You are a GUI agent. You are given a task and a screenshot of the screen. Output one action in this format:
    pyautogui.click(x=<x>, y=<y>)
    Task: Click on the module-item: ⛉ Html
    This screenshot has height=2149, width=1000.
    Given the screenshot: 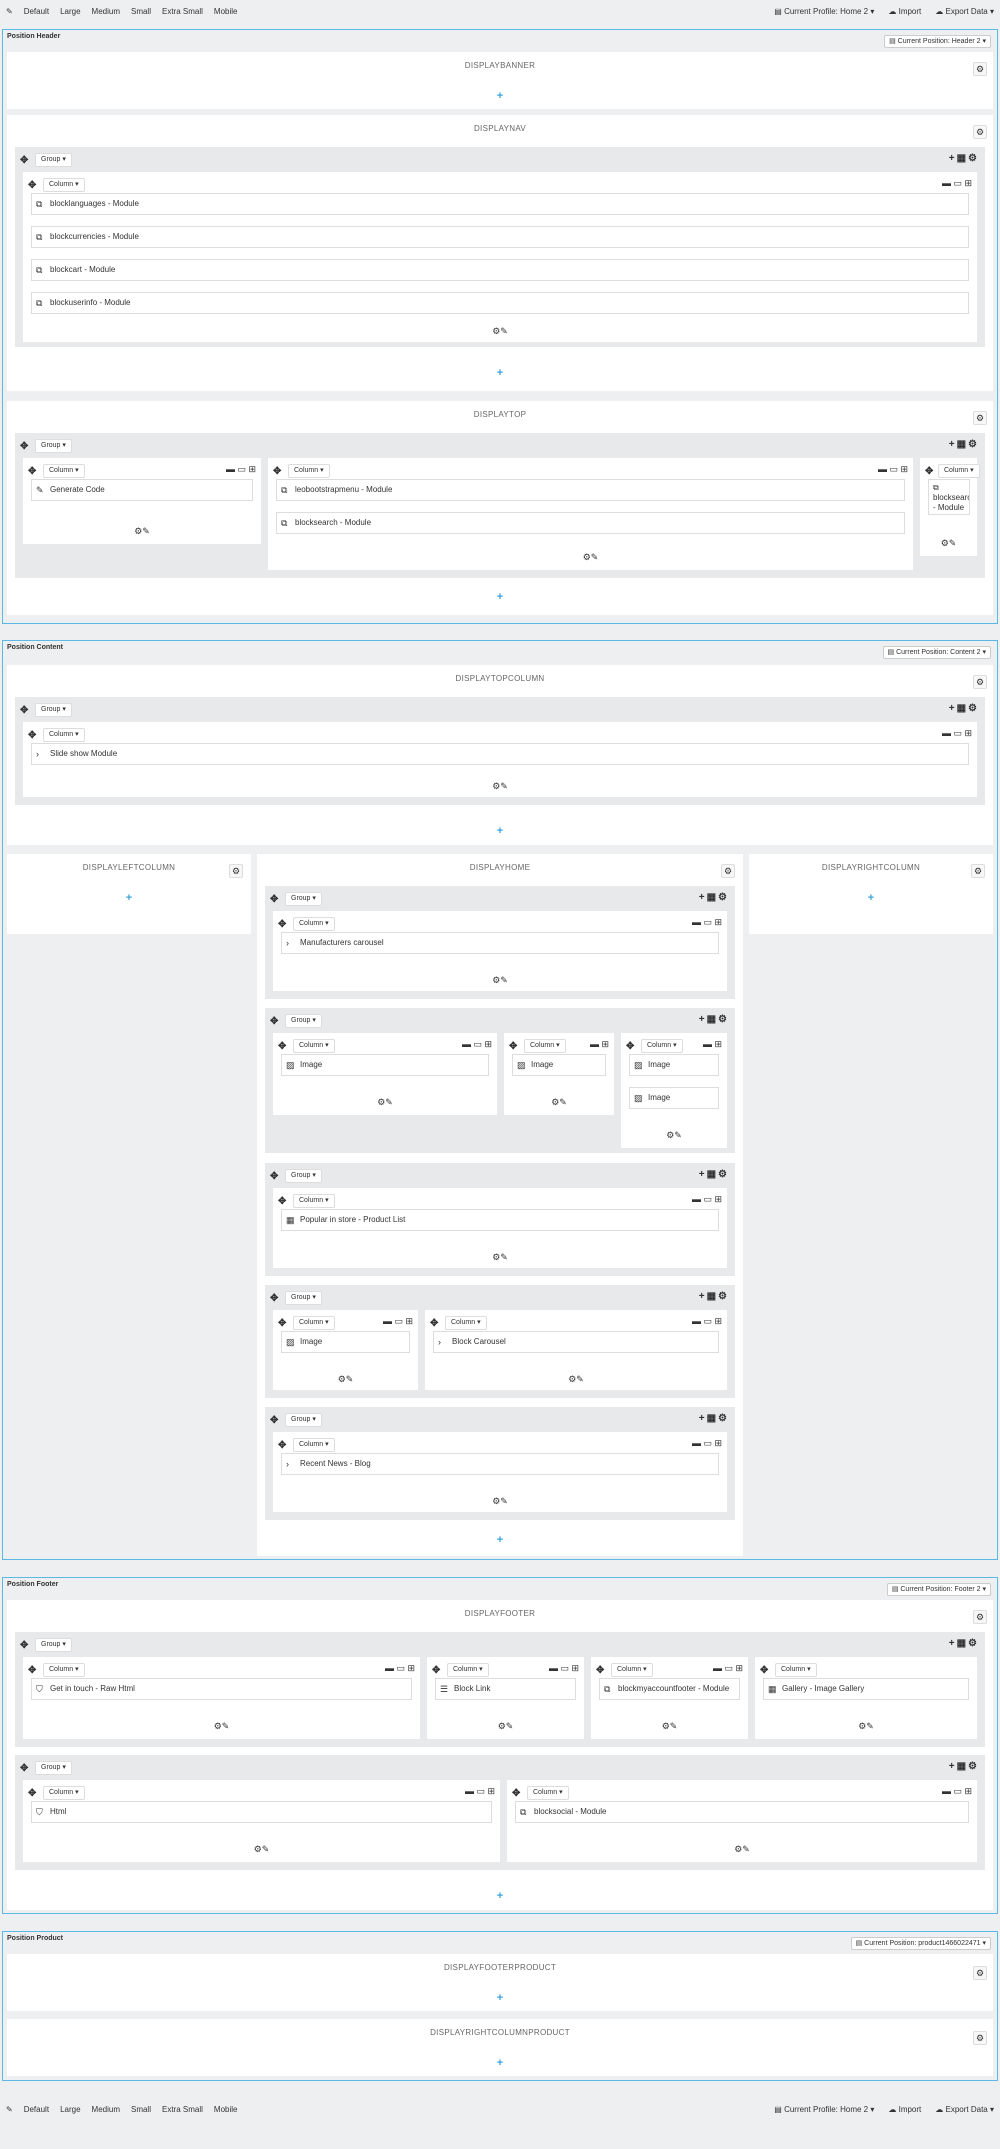 What is the action you would take?
    pyautogui.click(x=261, y=1812)
    